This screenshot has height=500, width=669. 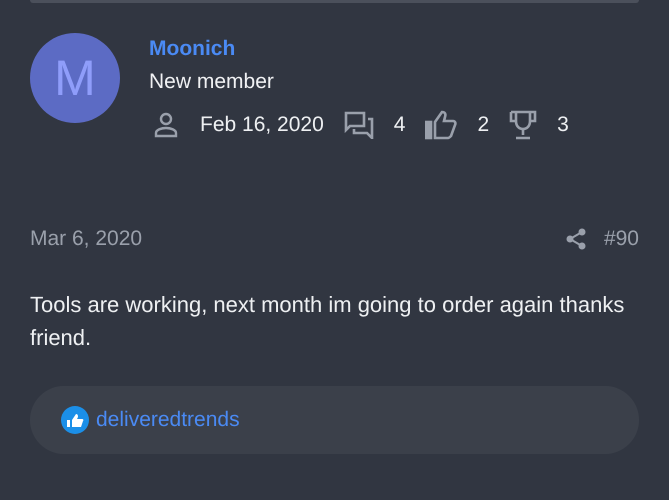 What do you see at coordinates (359, 125) in the screenshot?
I see `chat-icon` at bounding box center [359, 125].